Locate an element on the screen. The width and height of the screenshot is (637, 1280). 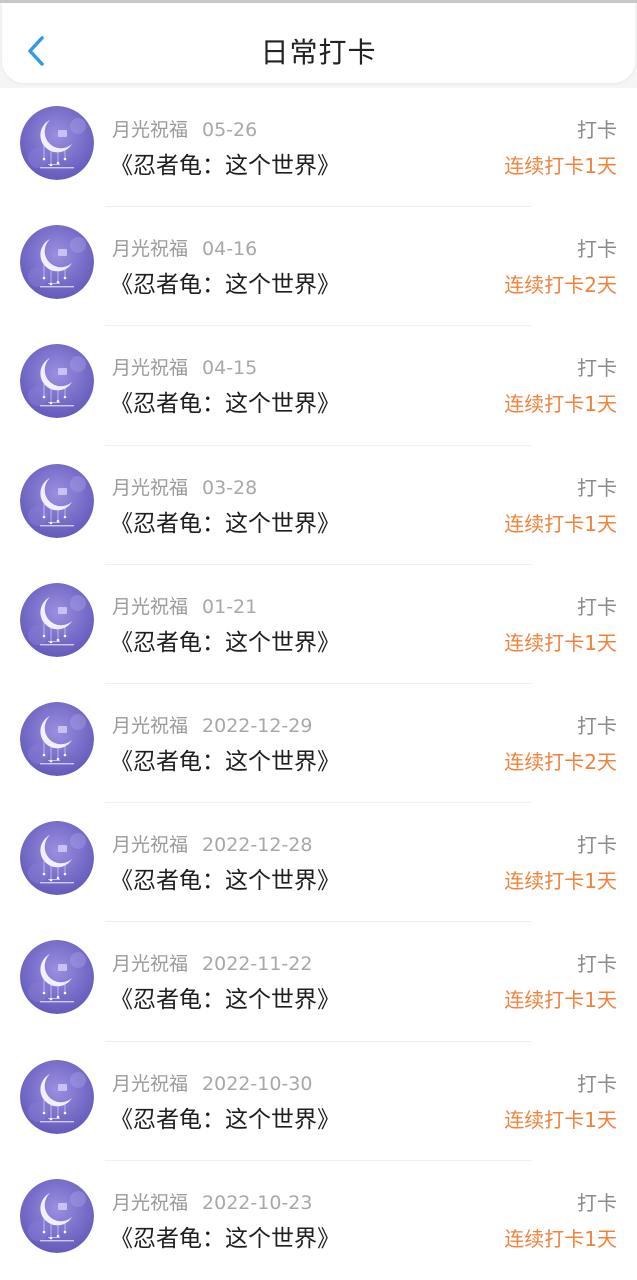
list-item: 月光祝福 2022-11-22 《忍者龟：这个世界》 打卡 连续打卡1天 is located at coordinates (318, 982).